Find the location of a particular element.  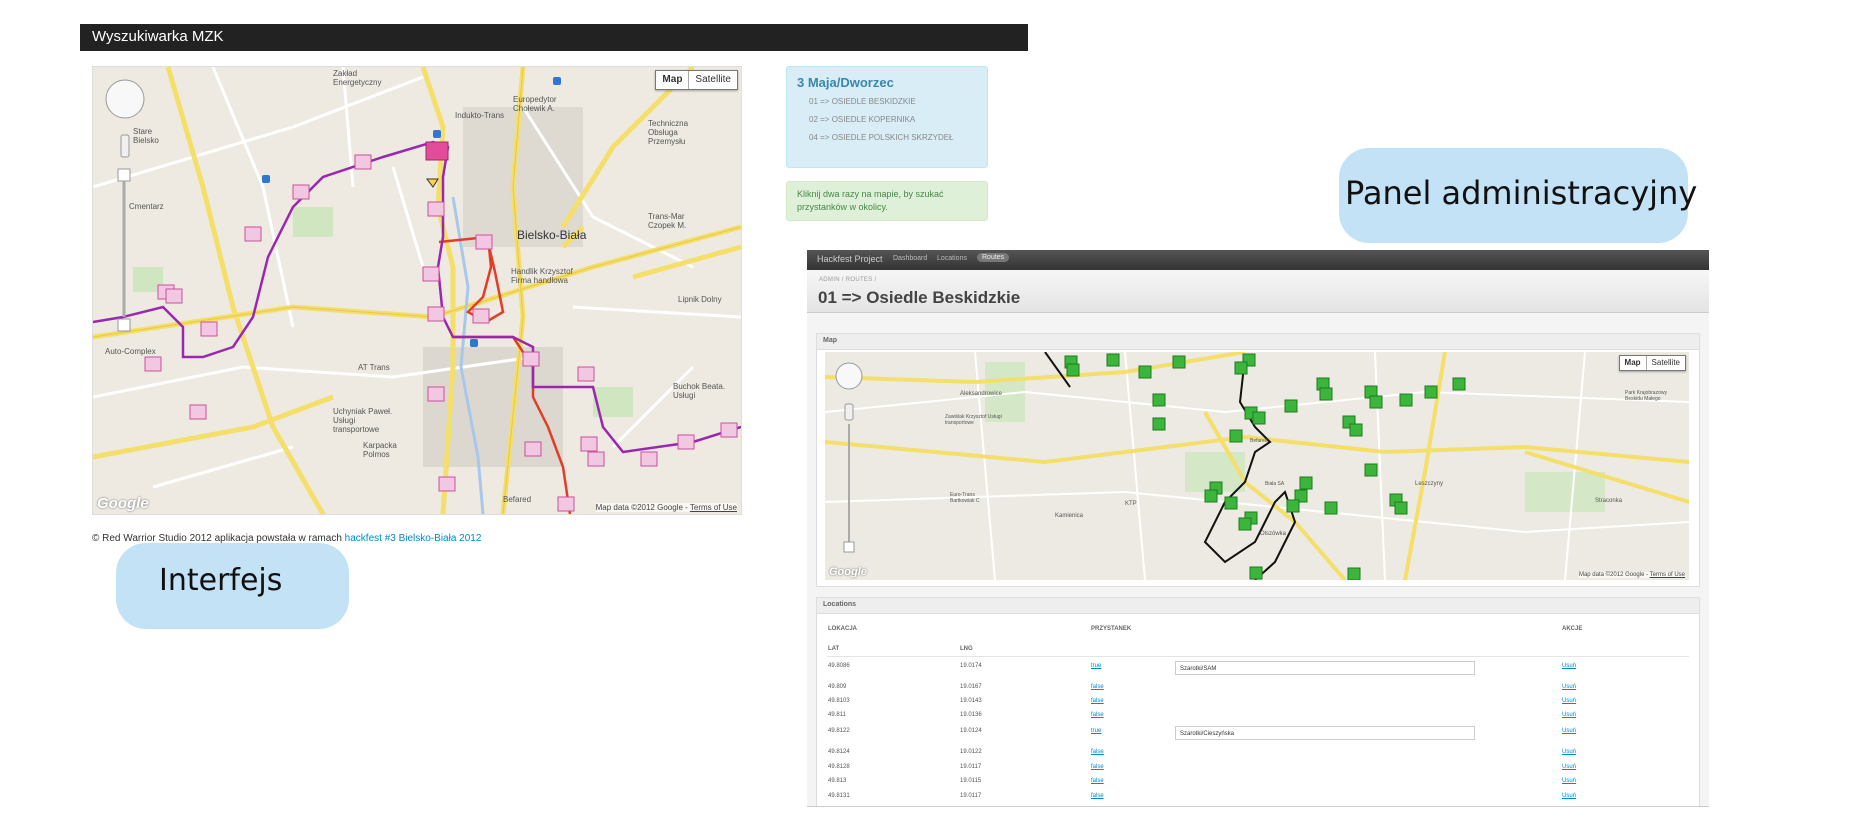

table-divider is located at coordinates (1258, 656).